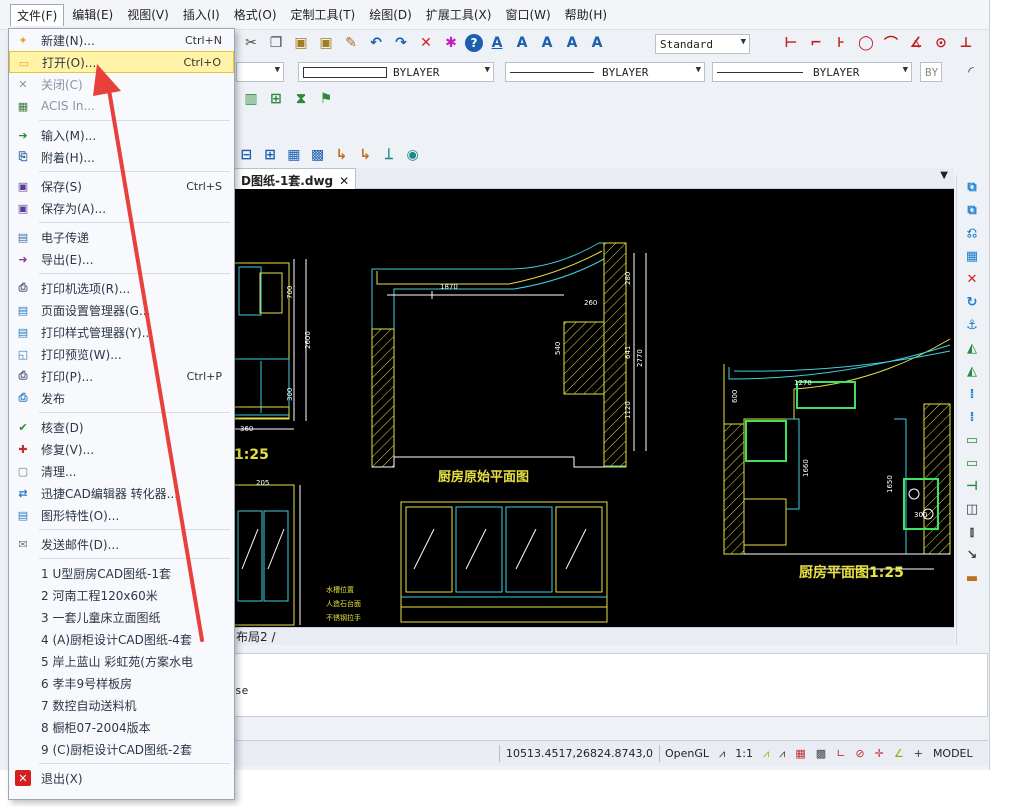  Describe the element at coordinates (972, 555) in the screenshot. I see `fillet-icon: ↘` at that location.